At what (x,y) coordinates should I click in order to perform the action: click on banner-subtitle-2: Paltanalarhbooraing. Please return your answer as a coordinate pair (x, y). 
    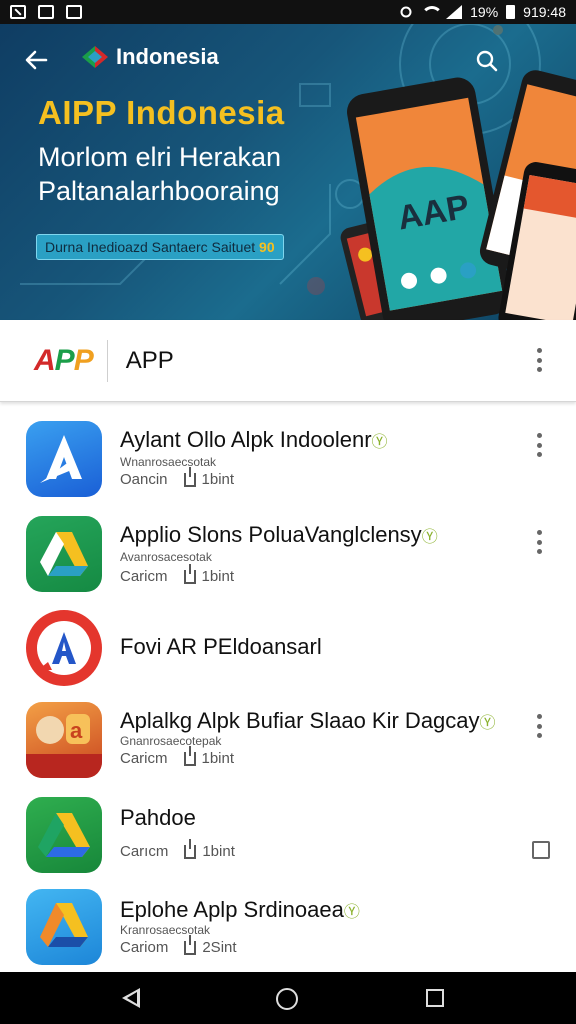
    Looking at the image, I should click on (159, 191).